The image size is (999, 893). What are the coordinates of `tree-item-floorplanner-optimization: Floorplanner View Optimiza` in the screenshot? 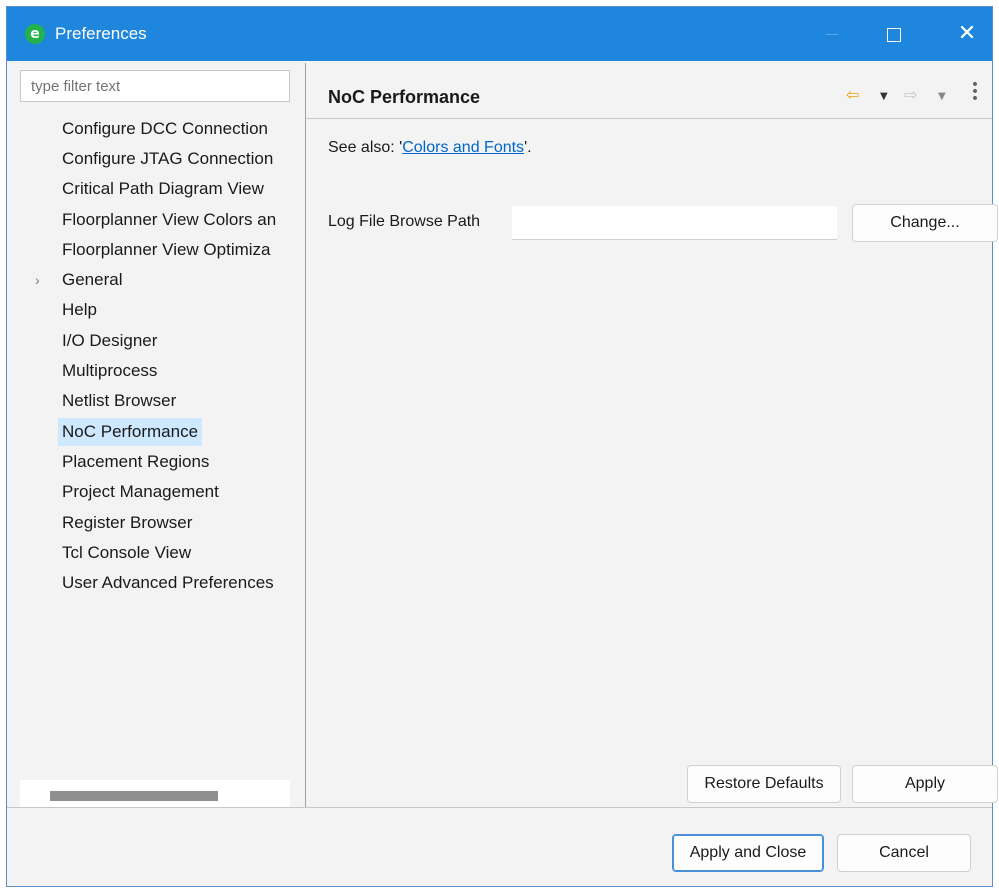 It's located at (155, 250).